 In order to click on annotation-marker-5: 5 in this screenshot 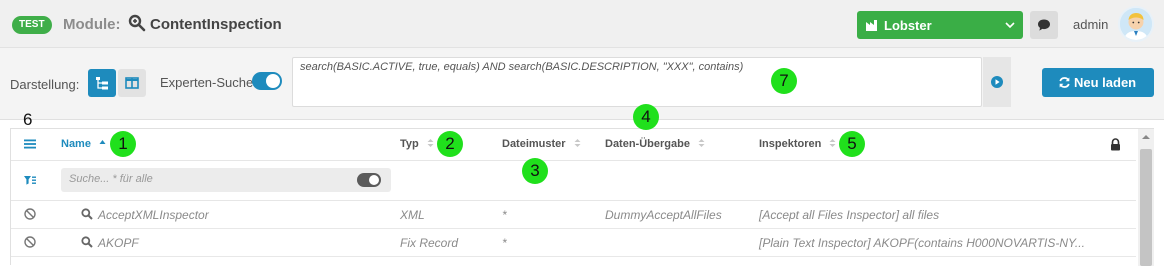, I will do `click(852, 144)`.